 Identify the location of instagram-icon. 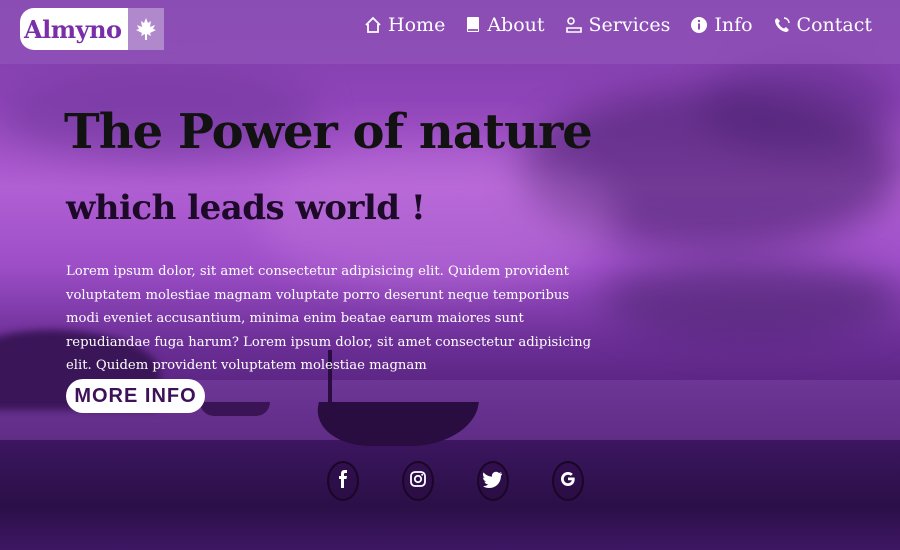
(418, 481).